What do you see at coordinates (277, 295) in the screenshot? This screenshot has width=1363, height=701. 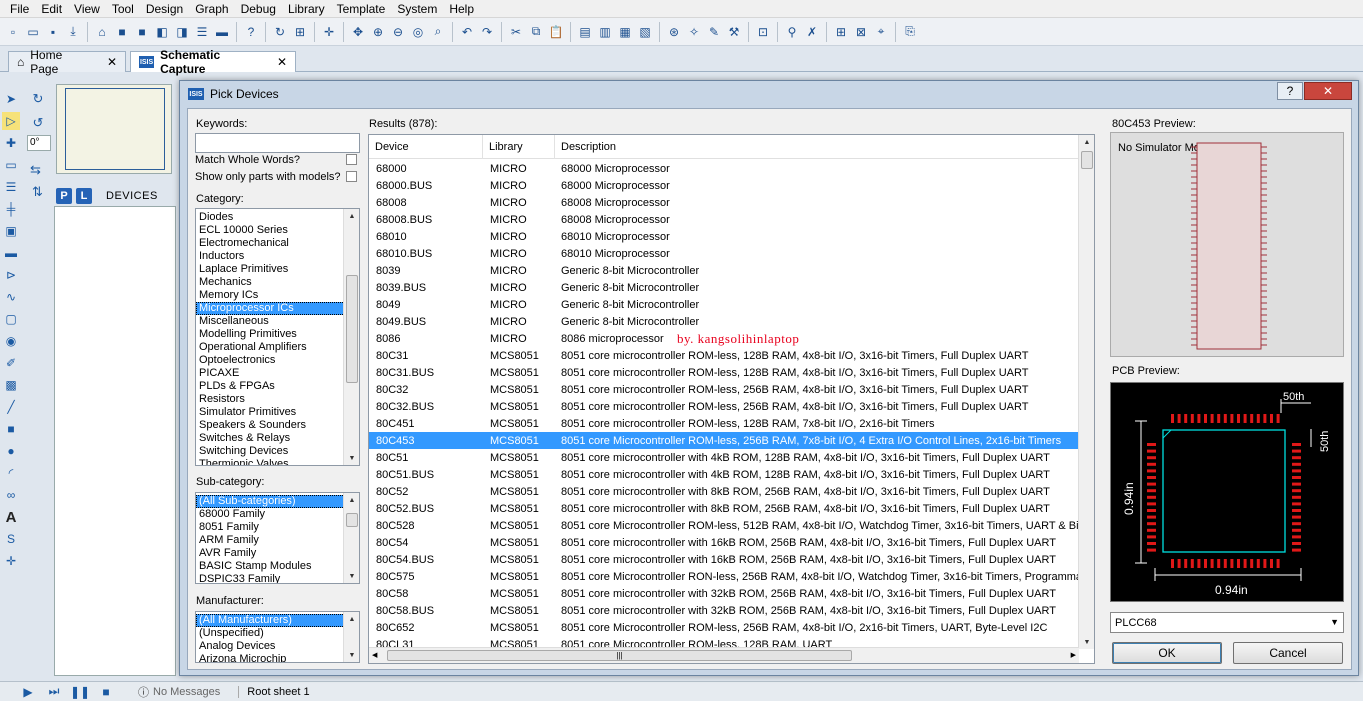 I see `category-item: Memory ICs` at bounding box center [277, 295].